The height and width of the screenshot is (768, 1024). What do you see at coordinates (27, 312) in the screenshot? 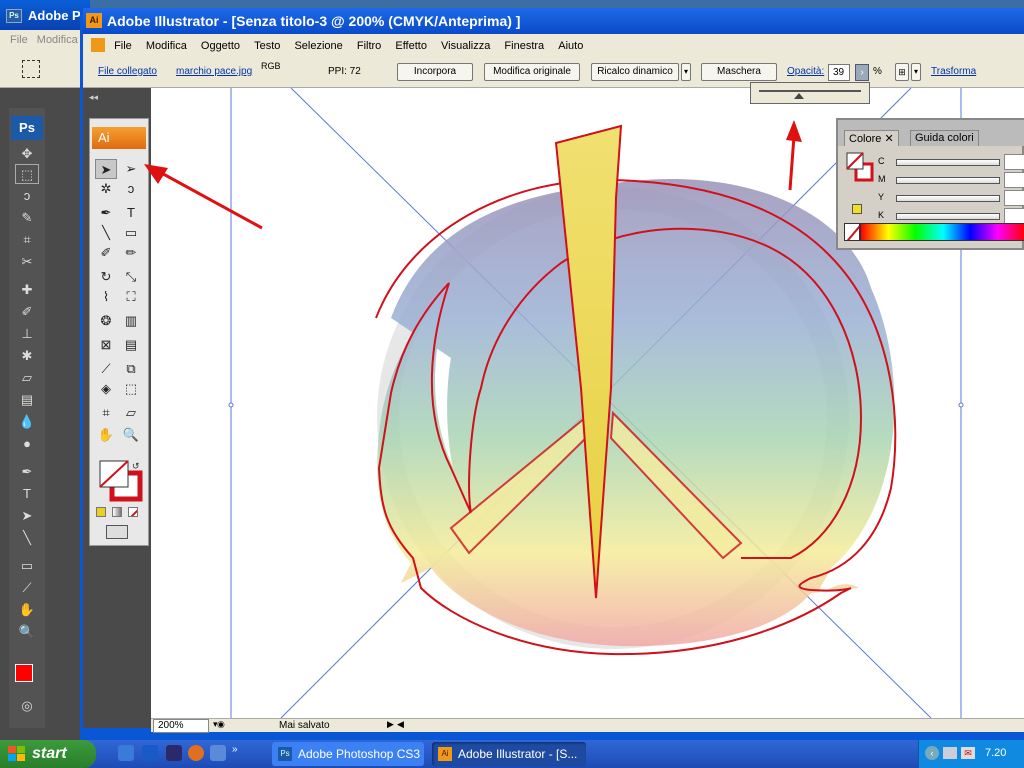
I see `brush-tool-icon: ✐` at bounding box center [27, 312].